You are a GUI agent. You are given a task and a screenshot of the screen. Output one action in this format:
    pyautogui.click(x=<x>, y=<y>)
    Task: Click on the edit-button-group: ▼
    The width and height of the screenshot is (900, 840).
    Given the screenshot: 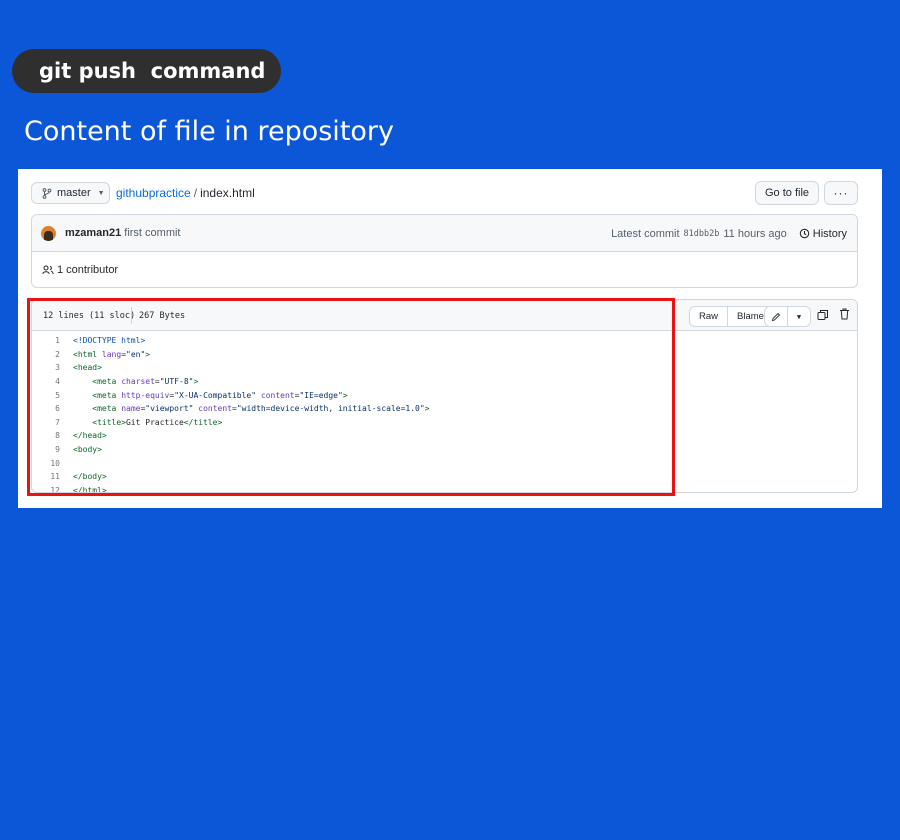 What is the action you would take?
    pyautogui.click(x=787, y=316)
    